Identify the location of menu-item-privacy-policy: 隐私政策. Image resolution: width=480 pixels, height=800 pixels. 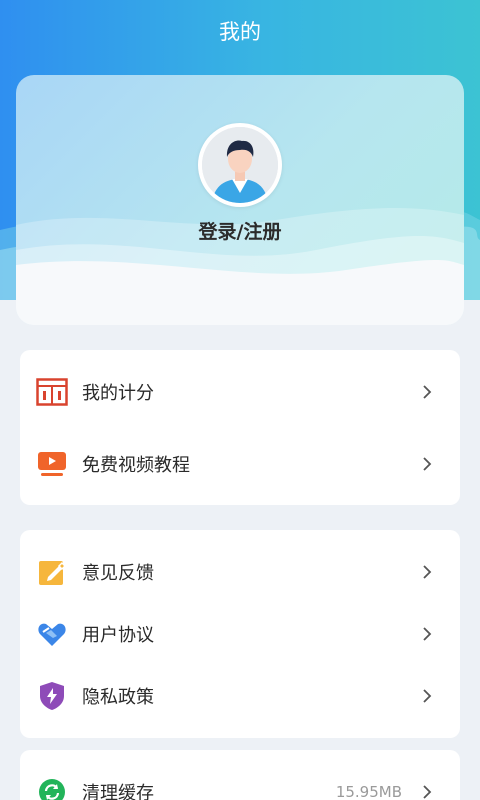
(240, 696).